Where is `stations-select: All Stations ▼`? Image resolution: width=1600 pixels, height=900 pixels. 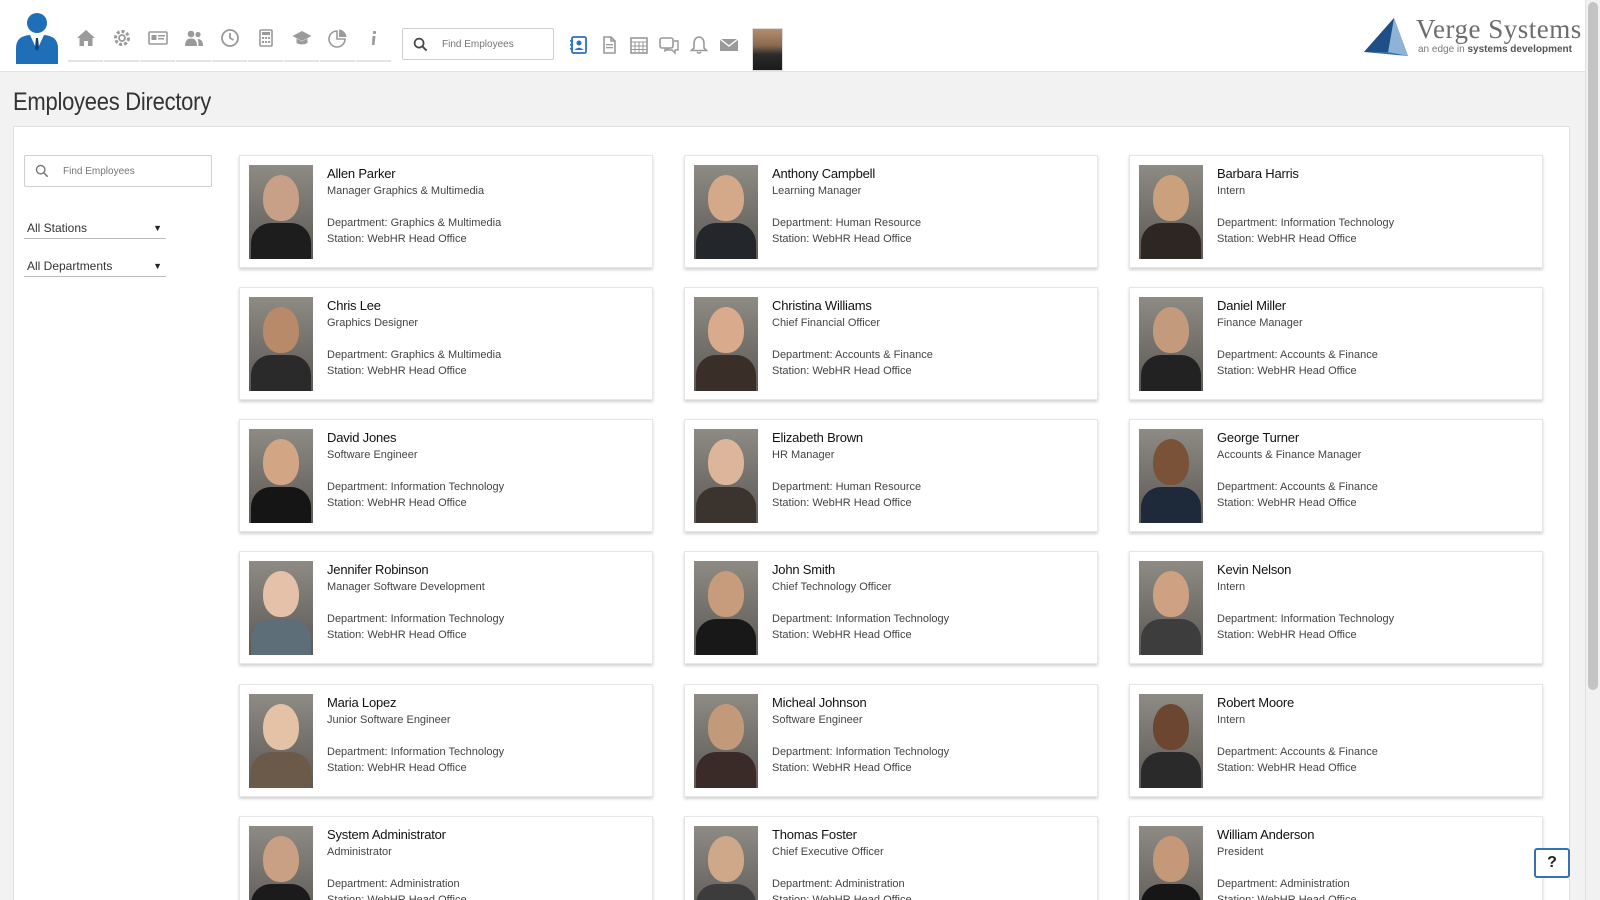
stations-select: All Stations ▼ is located at coordinates (95, 228).